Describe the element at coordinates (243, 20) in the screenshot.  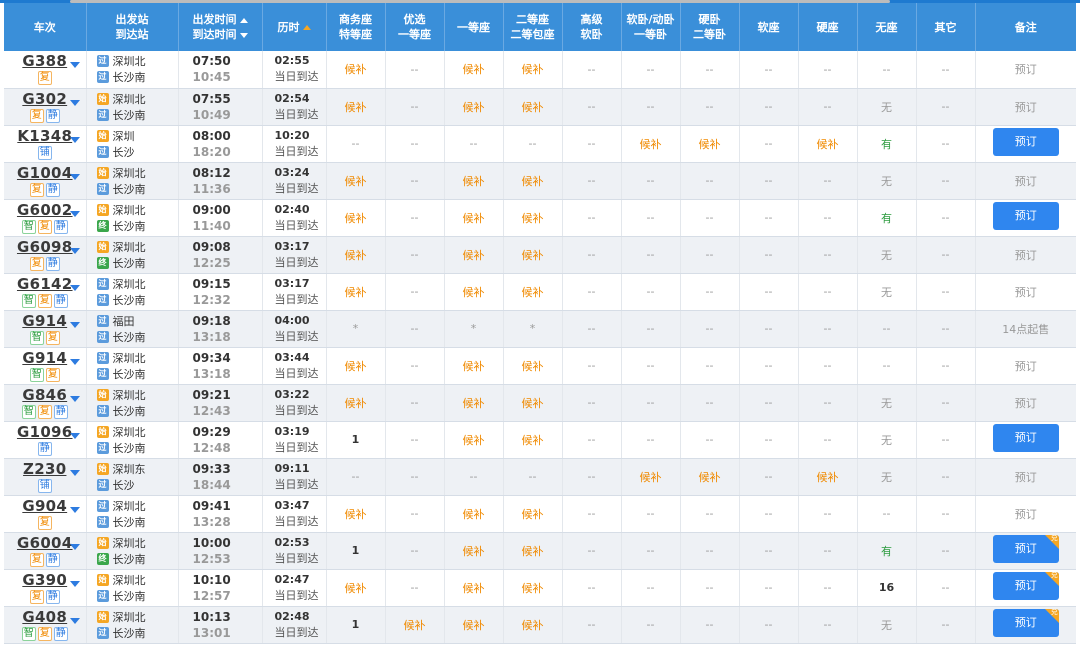
I see `sort-up-icon` at that location.